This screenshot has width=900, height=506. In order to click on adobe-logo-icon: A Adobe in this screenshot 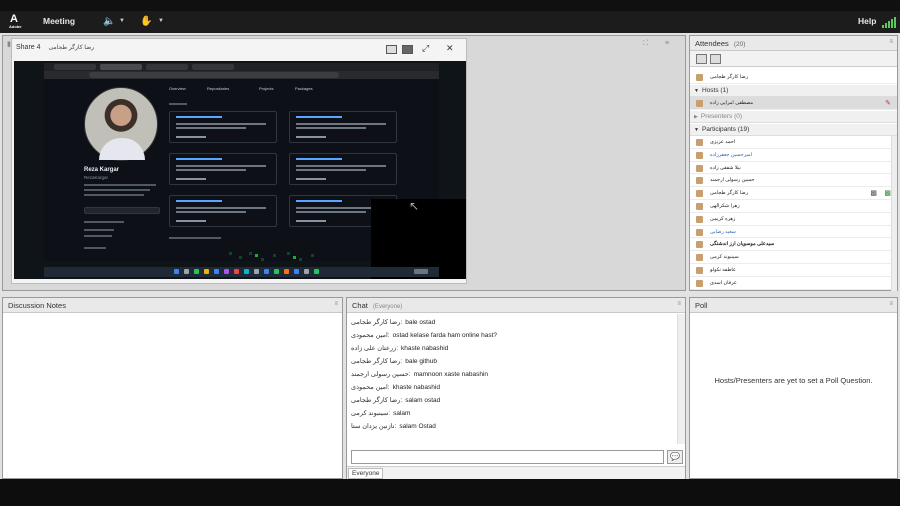, I will do `click(15, 21)`.